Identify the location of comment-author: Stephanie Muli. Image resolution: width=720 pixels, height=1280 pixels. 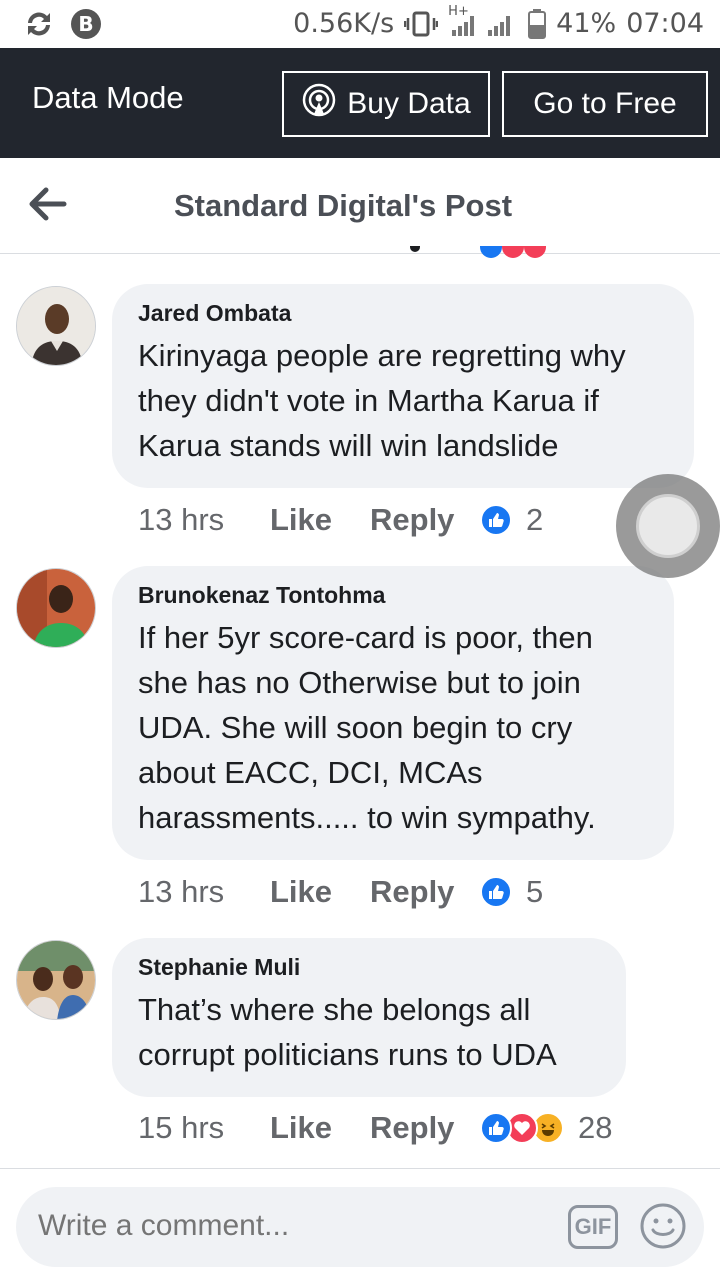
(369, 967).